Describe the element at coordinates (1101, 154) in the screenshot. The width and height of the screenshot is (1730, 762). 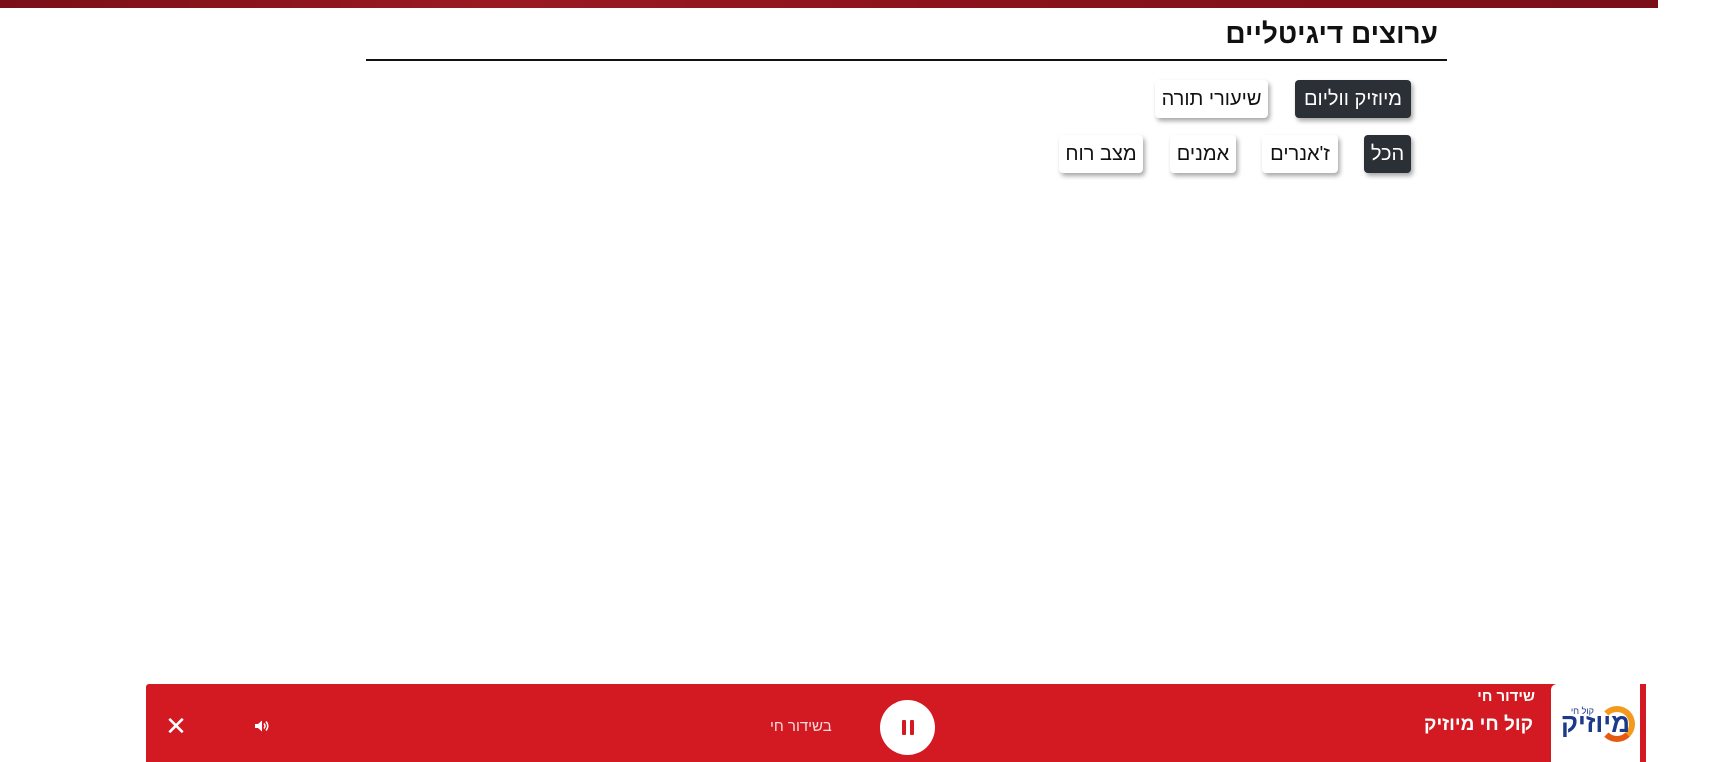
I see `filter-mood: מצב רוח` at that location.